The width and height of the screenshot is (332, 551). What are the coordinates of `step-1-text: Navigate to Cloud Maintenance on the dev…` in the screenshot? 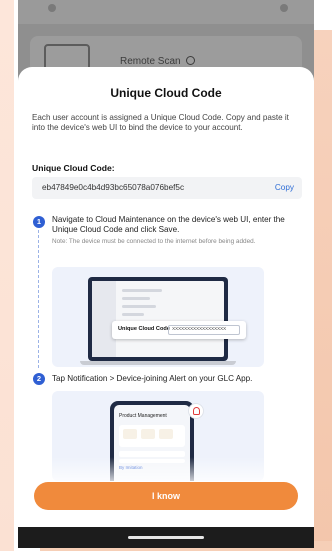 It's located at (168, 225).